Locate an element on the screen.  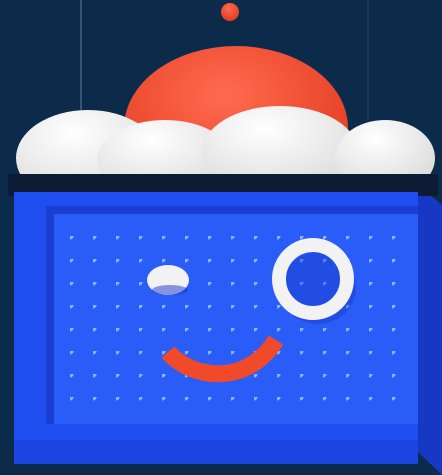
small-sun-icon is located at coordinates (230, 12).